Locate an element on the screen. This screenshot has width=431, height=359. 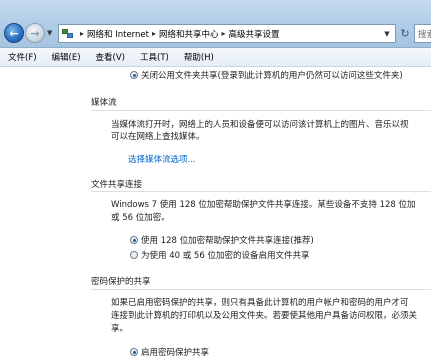
encryption-128-radio is located at coordinates (134, 240).